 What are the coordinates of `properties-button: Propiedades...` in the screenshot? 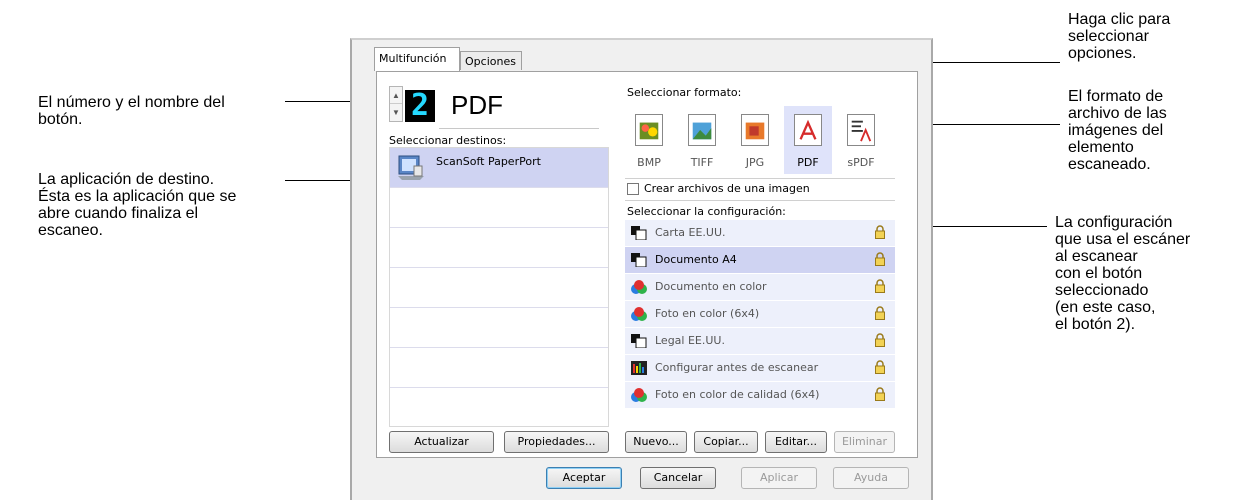 It's located at (556, 442).